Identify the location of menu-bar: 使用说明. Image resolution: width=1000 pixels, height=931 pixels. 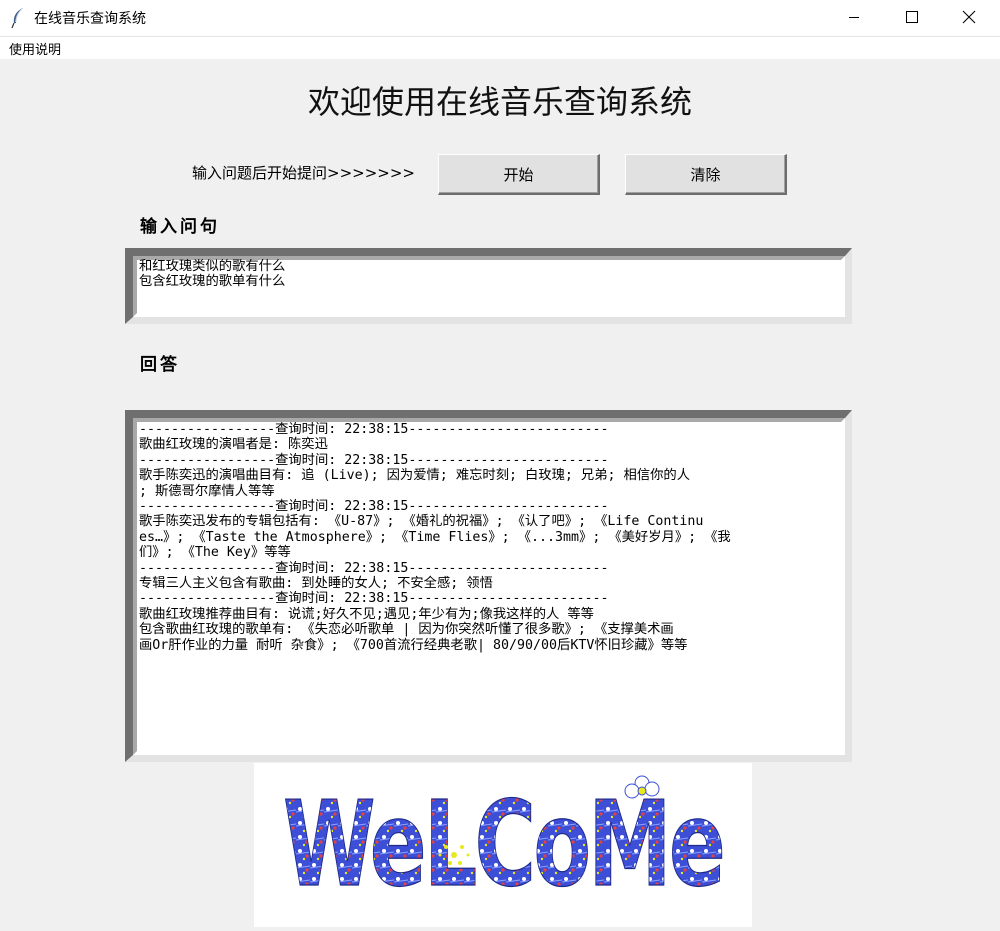
(500, 47).